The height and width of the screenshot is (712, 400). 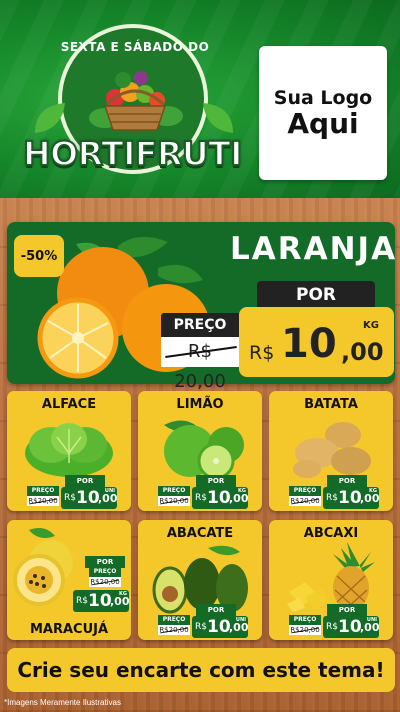 What do you see at coordinates (135, 47) in the screenshot?
I see `badge-top-text: SEXTA E SÁBADO DO` at bounding box center [135, 47].